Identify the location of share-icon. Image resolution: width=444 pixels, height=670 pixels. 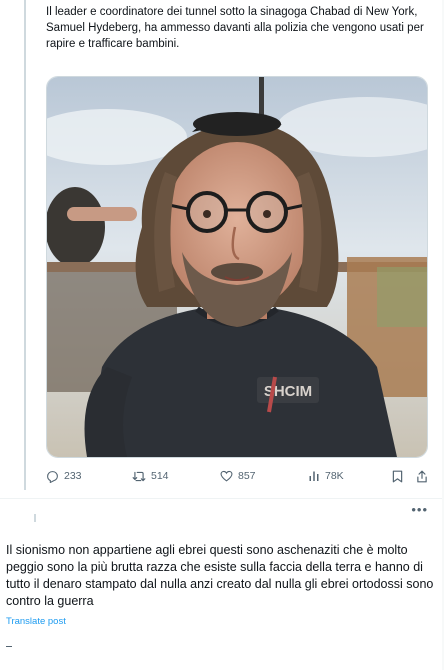
(422, 476).